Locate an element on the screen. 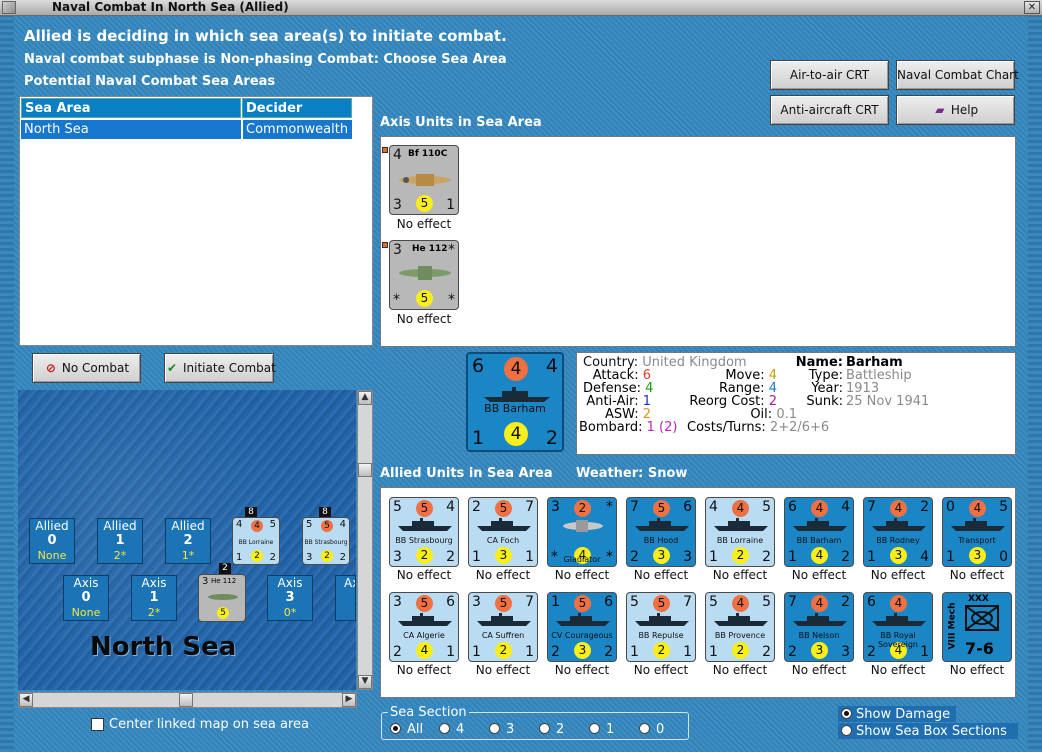 The width and height of the screenshot is (1042, 752). allied-unit-counter: XXX VIII Mech 7-6 is located at coordinates (977, 627).